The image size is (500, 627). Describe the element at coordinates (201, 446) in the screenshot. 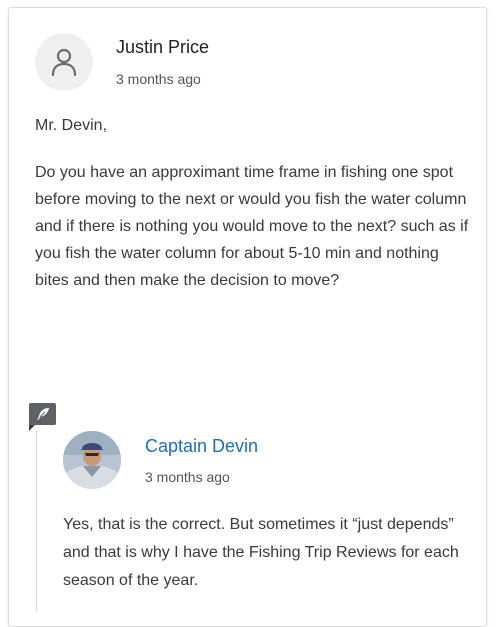

I see `reply-author-name: Captain Devin` at that location.